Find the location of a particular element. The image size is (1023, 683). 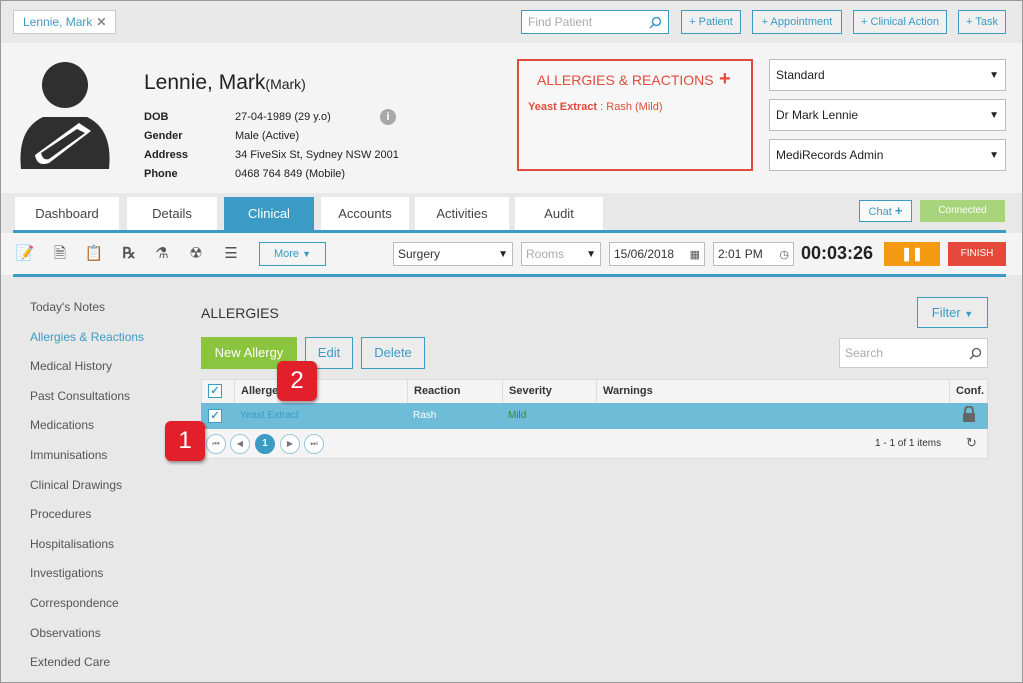

add-allergy-icon: + is located at coordinates (725, 79).